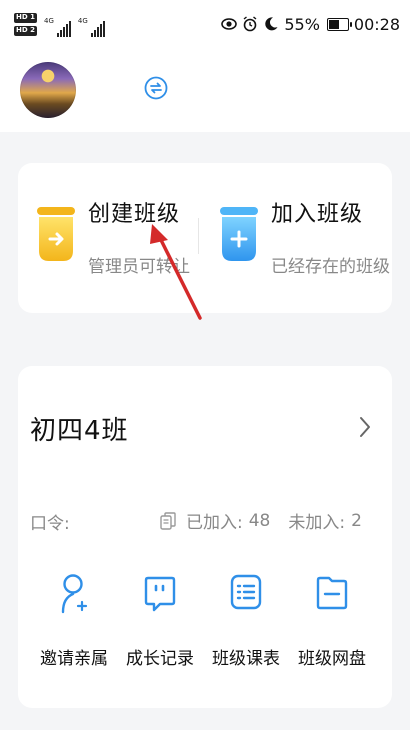 Image resolution: width=410 pixels, height=730 pixels. What do you see at coordinates (48, 90) in the screenshot?
I see `avatar` at bounding box center [48, 90].